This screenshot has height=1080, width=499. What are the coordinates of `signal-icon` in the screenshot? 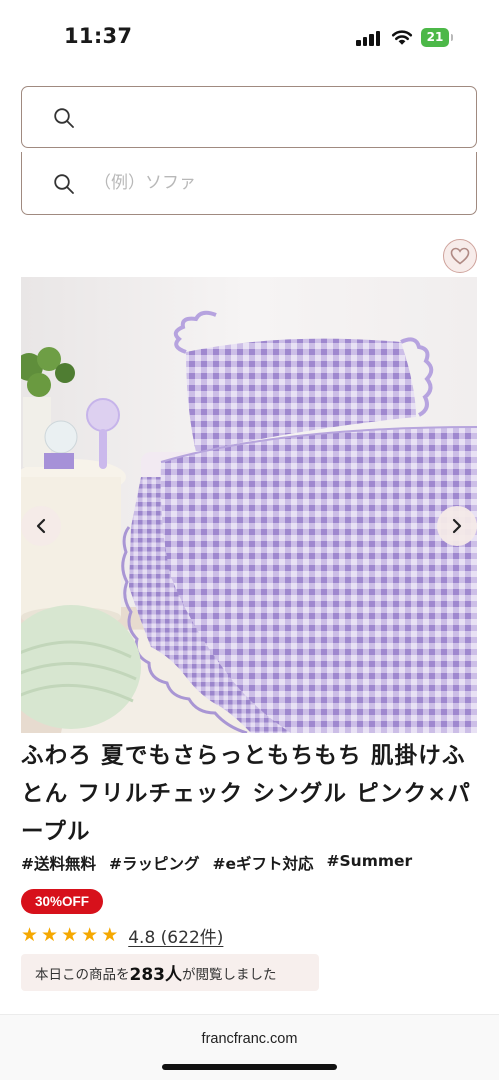 It's located at (369, 38).